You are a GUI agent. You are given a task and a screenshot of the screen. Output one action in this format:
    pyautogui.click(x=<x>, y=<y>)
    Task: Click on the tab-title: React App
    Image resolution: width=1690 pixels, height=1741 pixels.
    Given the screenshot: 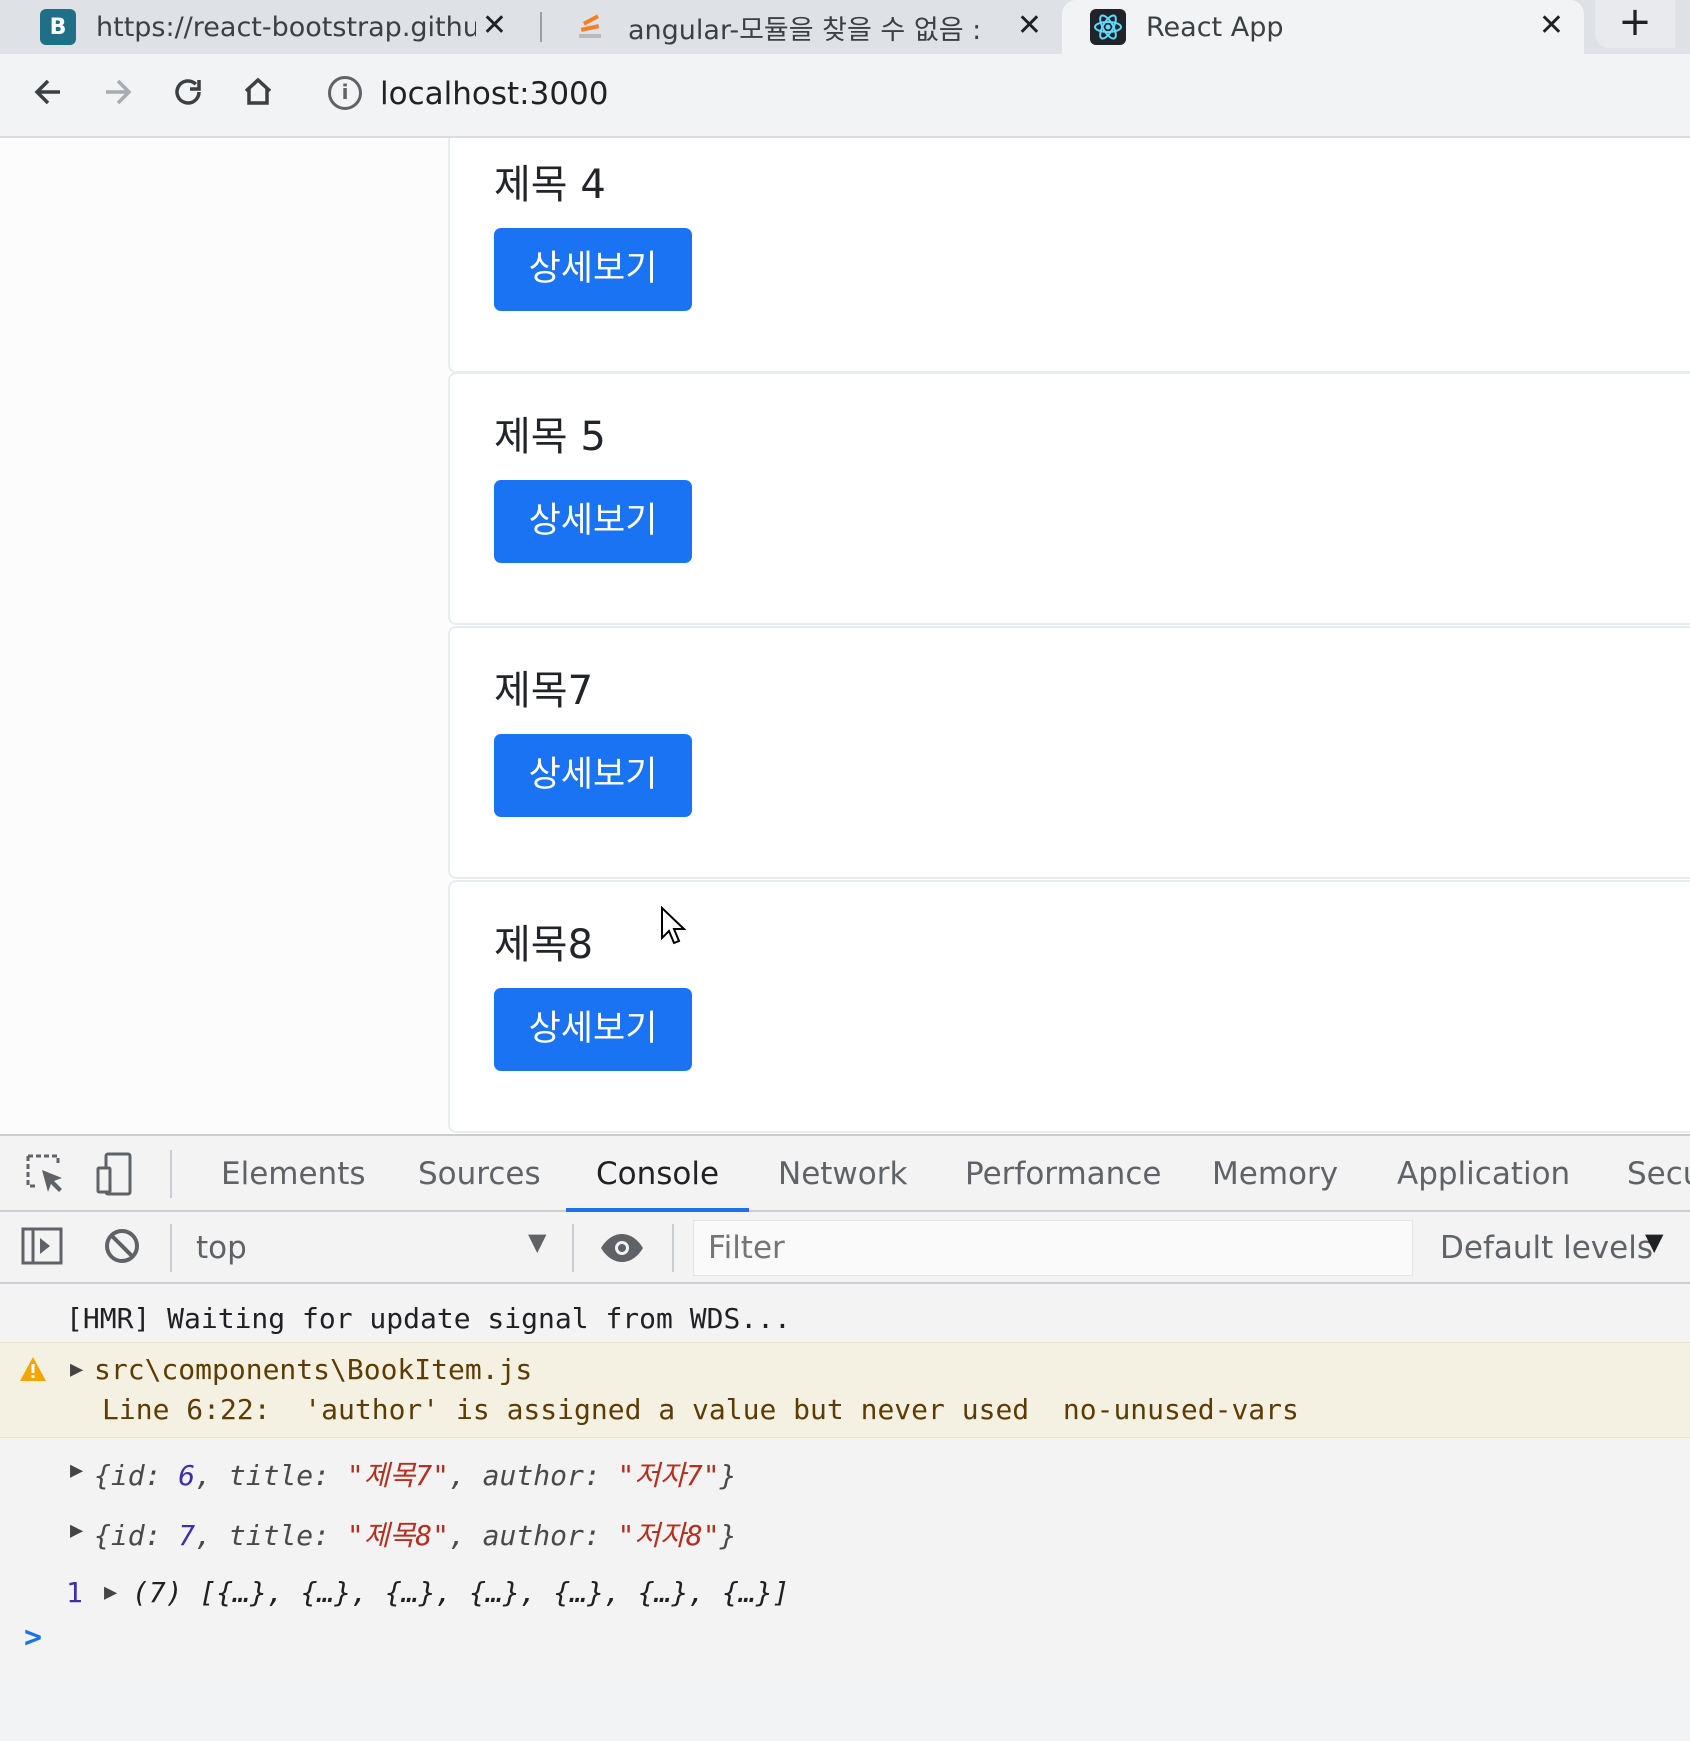 What is the action you would take?
    pyautogui.click(x=1215, y=27)
    